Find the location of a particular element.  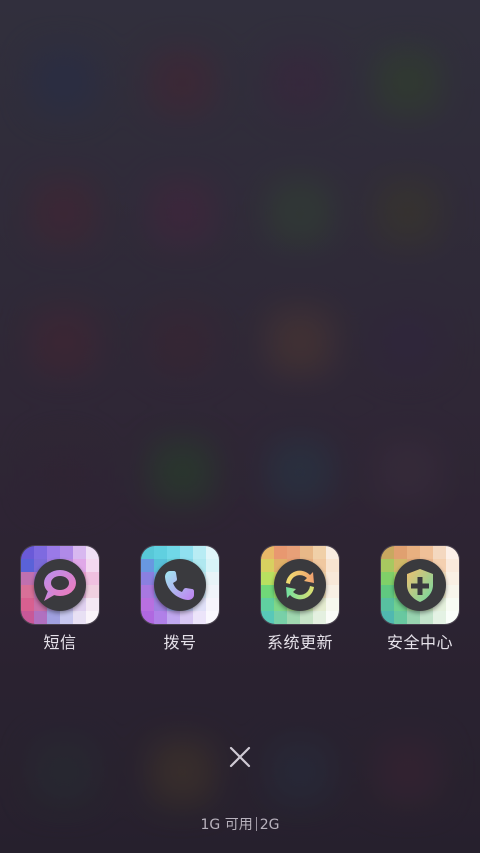

memory-available: 1G 可用 is located at coordinates (226, 825).